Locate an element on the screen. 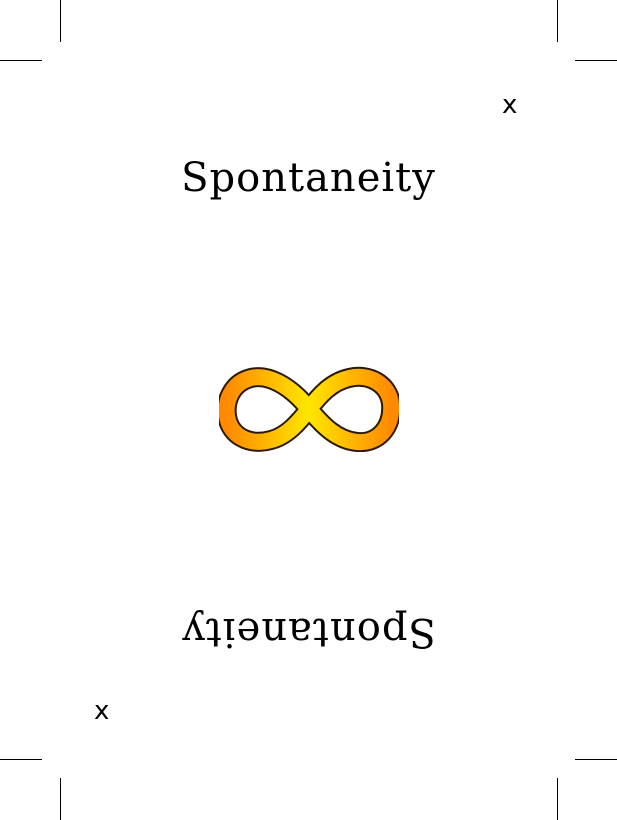 The image size is (617, 820). crop-mark-top-right-vertical is located at coordinates (557, 21).